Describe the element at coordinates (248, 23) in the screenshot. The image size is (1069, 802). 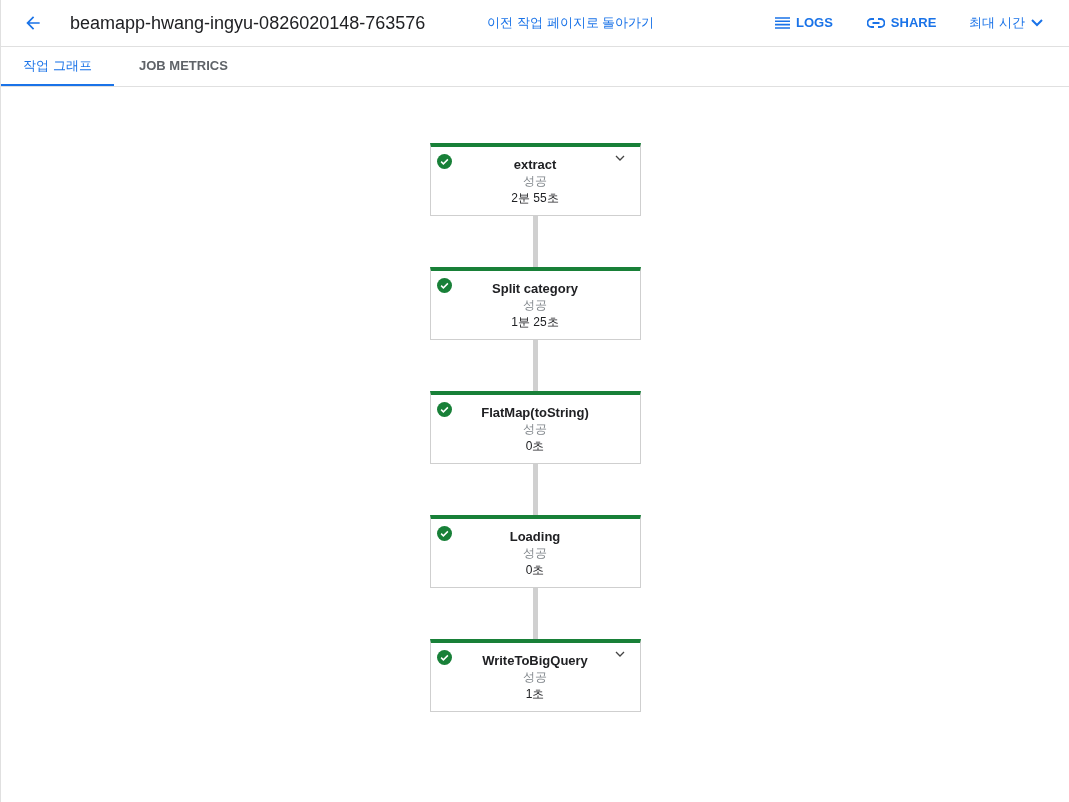
I see `job-title: beamapp-hwang-ingyu-0826020148-763576` at that location.